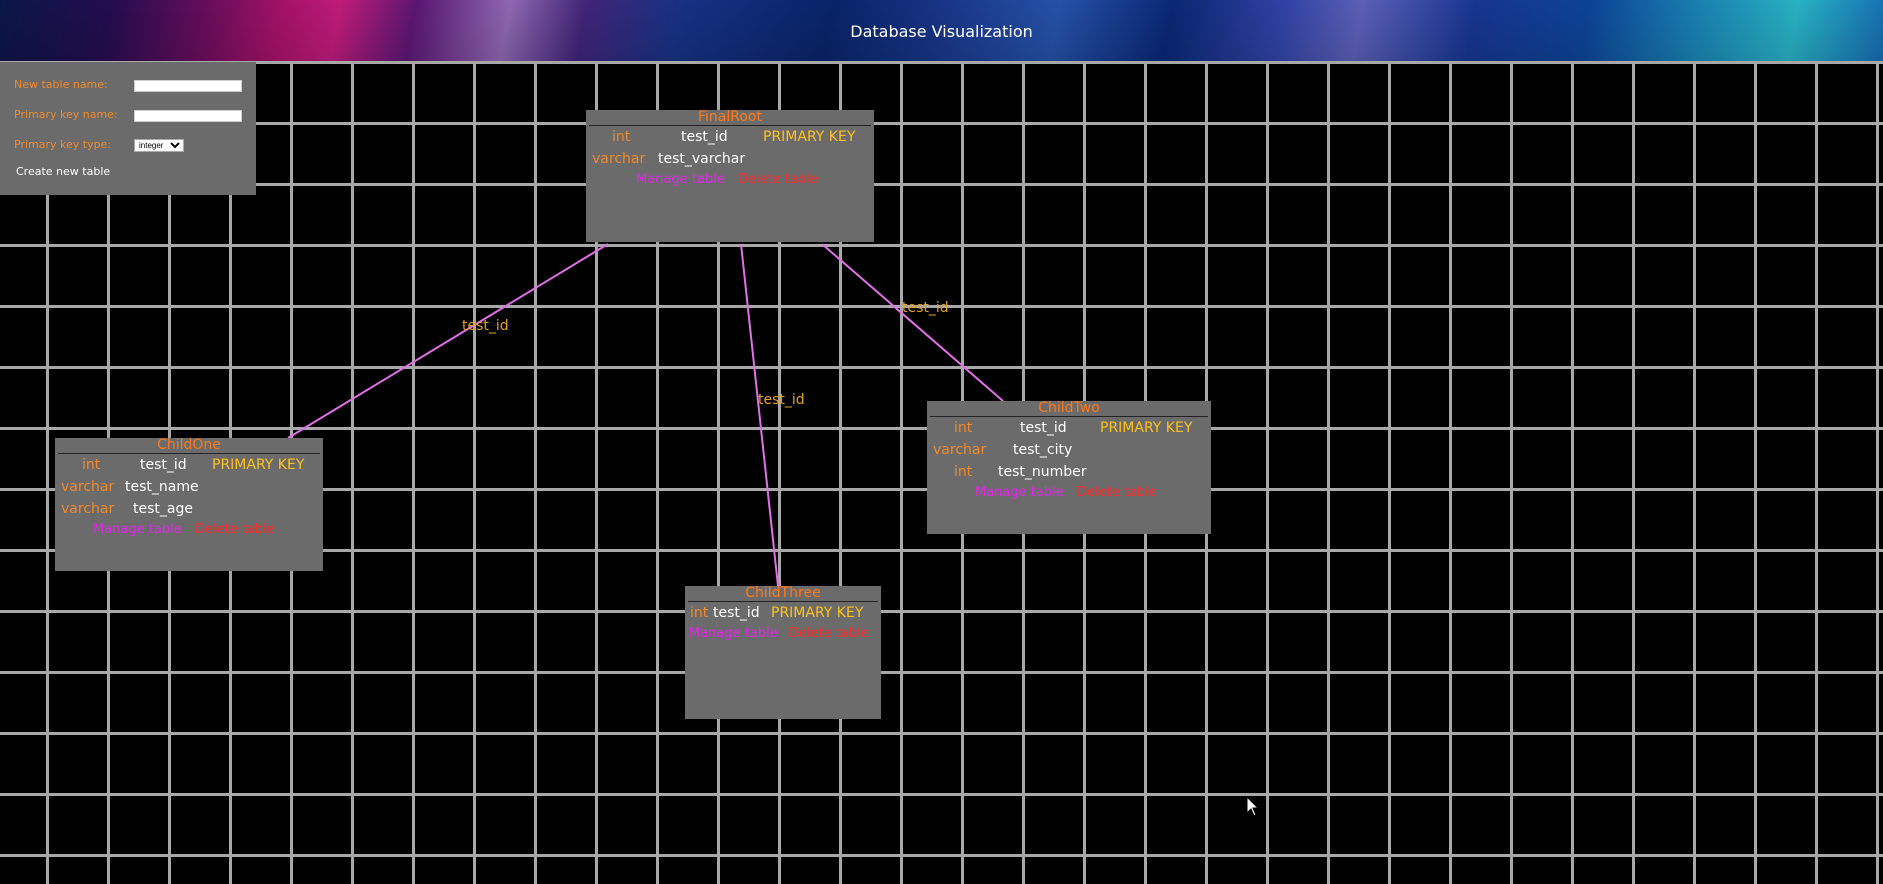  I want to click on relation-label-childone: test_id, so click(485, 326).